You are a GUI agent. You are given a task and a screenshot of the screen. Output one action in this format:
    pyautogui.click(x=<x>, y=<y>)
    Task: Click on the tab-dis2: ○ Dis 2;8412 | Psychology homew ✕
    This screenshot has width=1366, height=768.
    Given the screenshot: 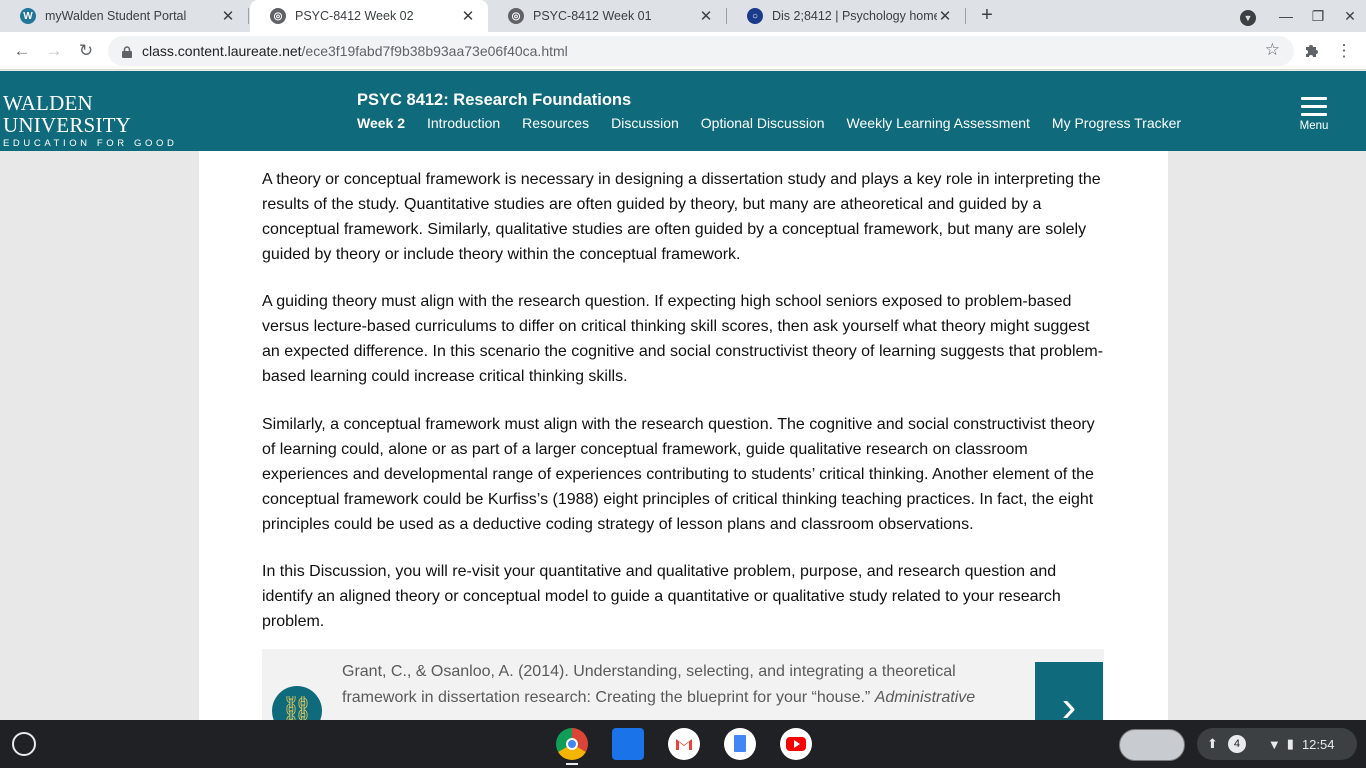 What is the action you would take?
    pyautogui.click(x=846, y=16)
    